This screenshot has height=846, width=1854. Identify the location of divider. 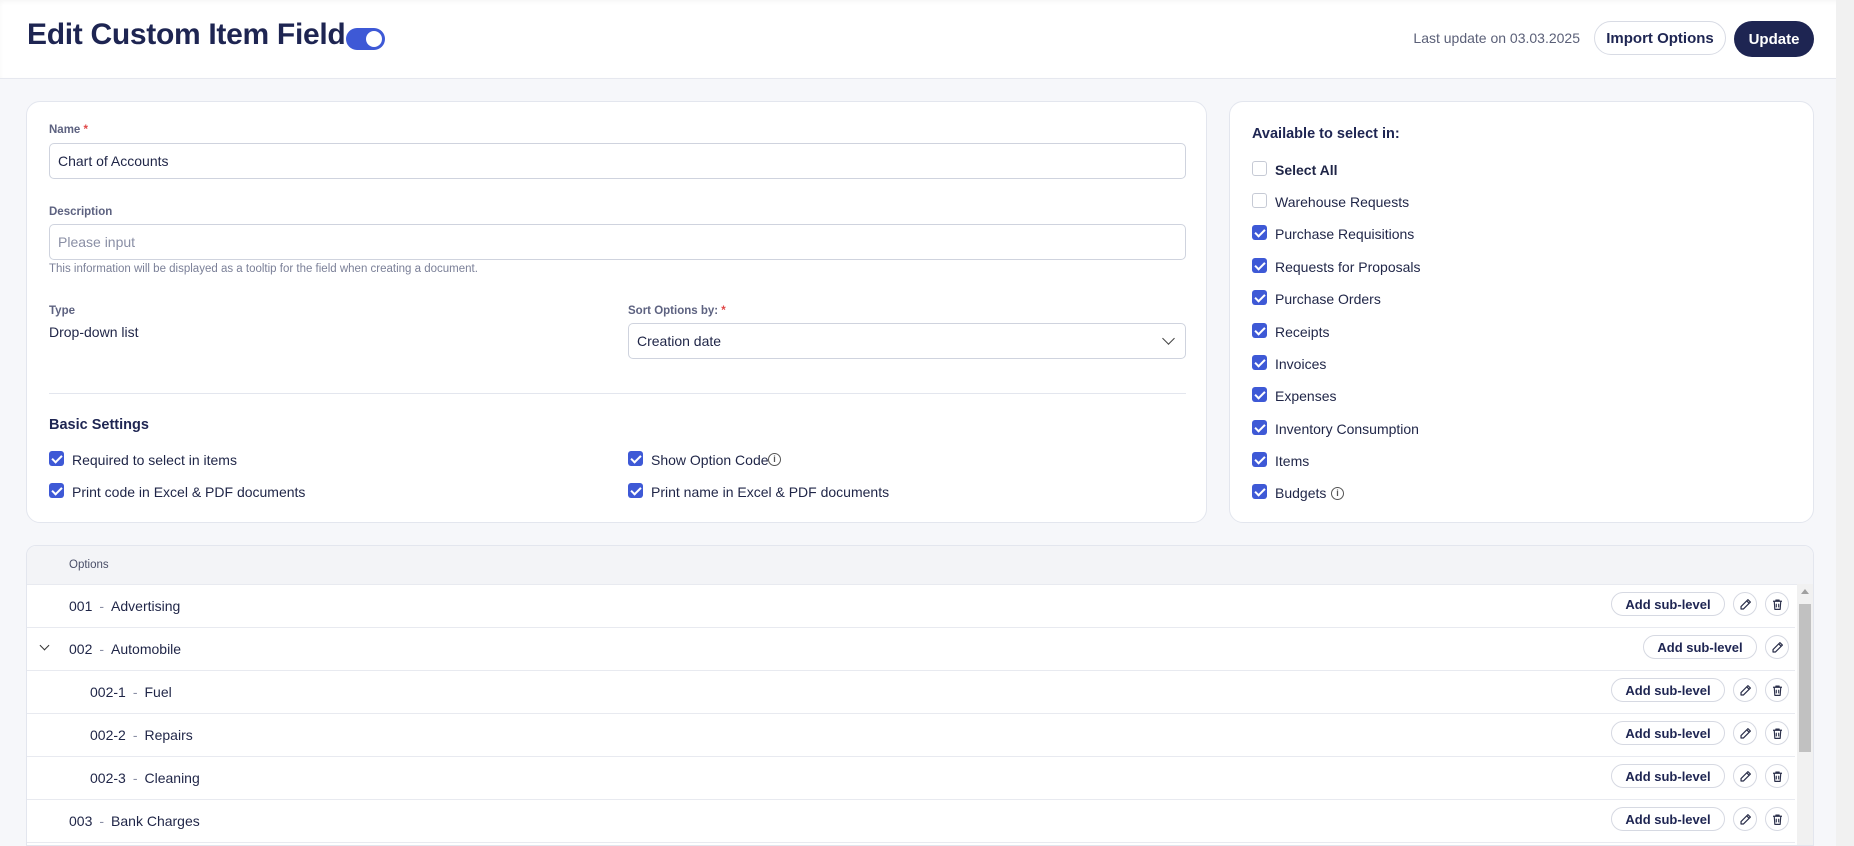
(617, 393).